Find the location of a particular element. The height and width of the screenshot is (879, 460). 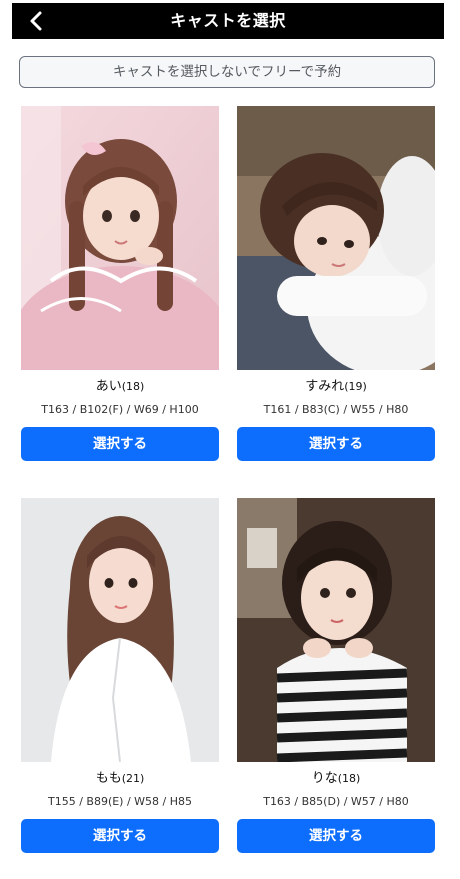

cast-age: (21) is located at coordinates (133, 778).